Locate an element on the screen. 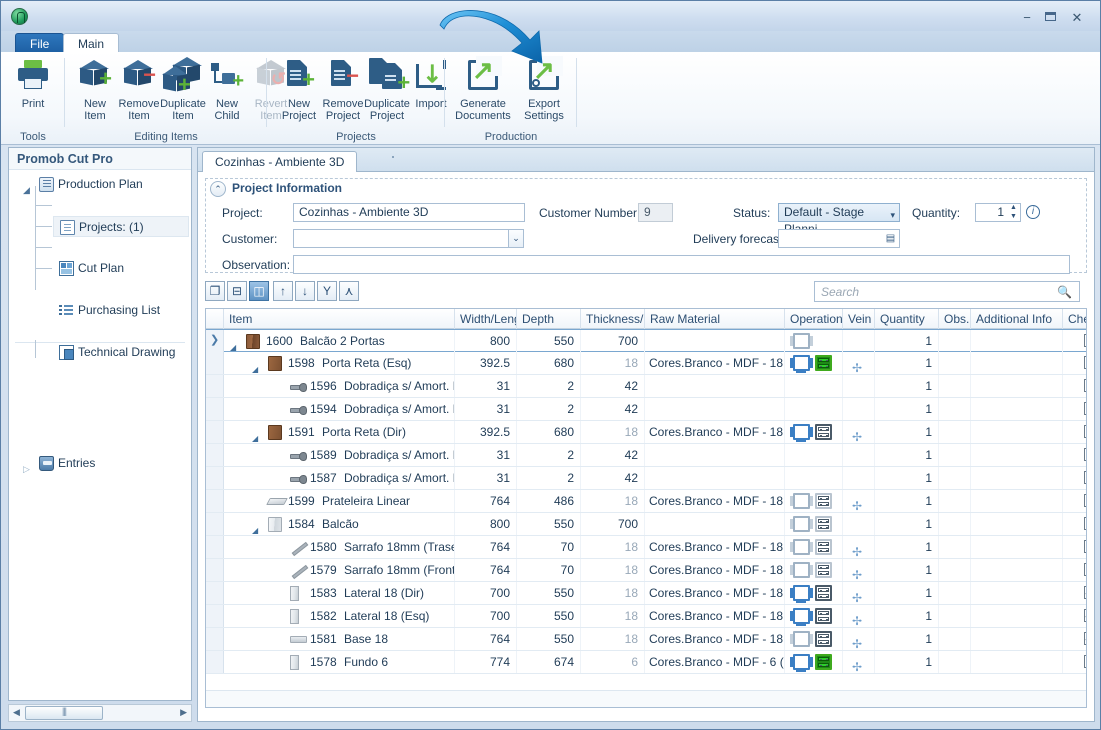 The image size is (1101, 730). cell-item: 1582 Lateral 18 (Esq) is located at coordinates (339, 616).